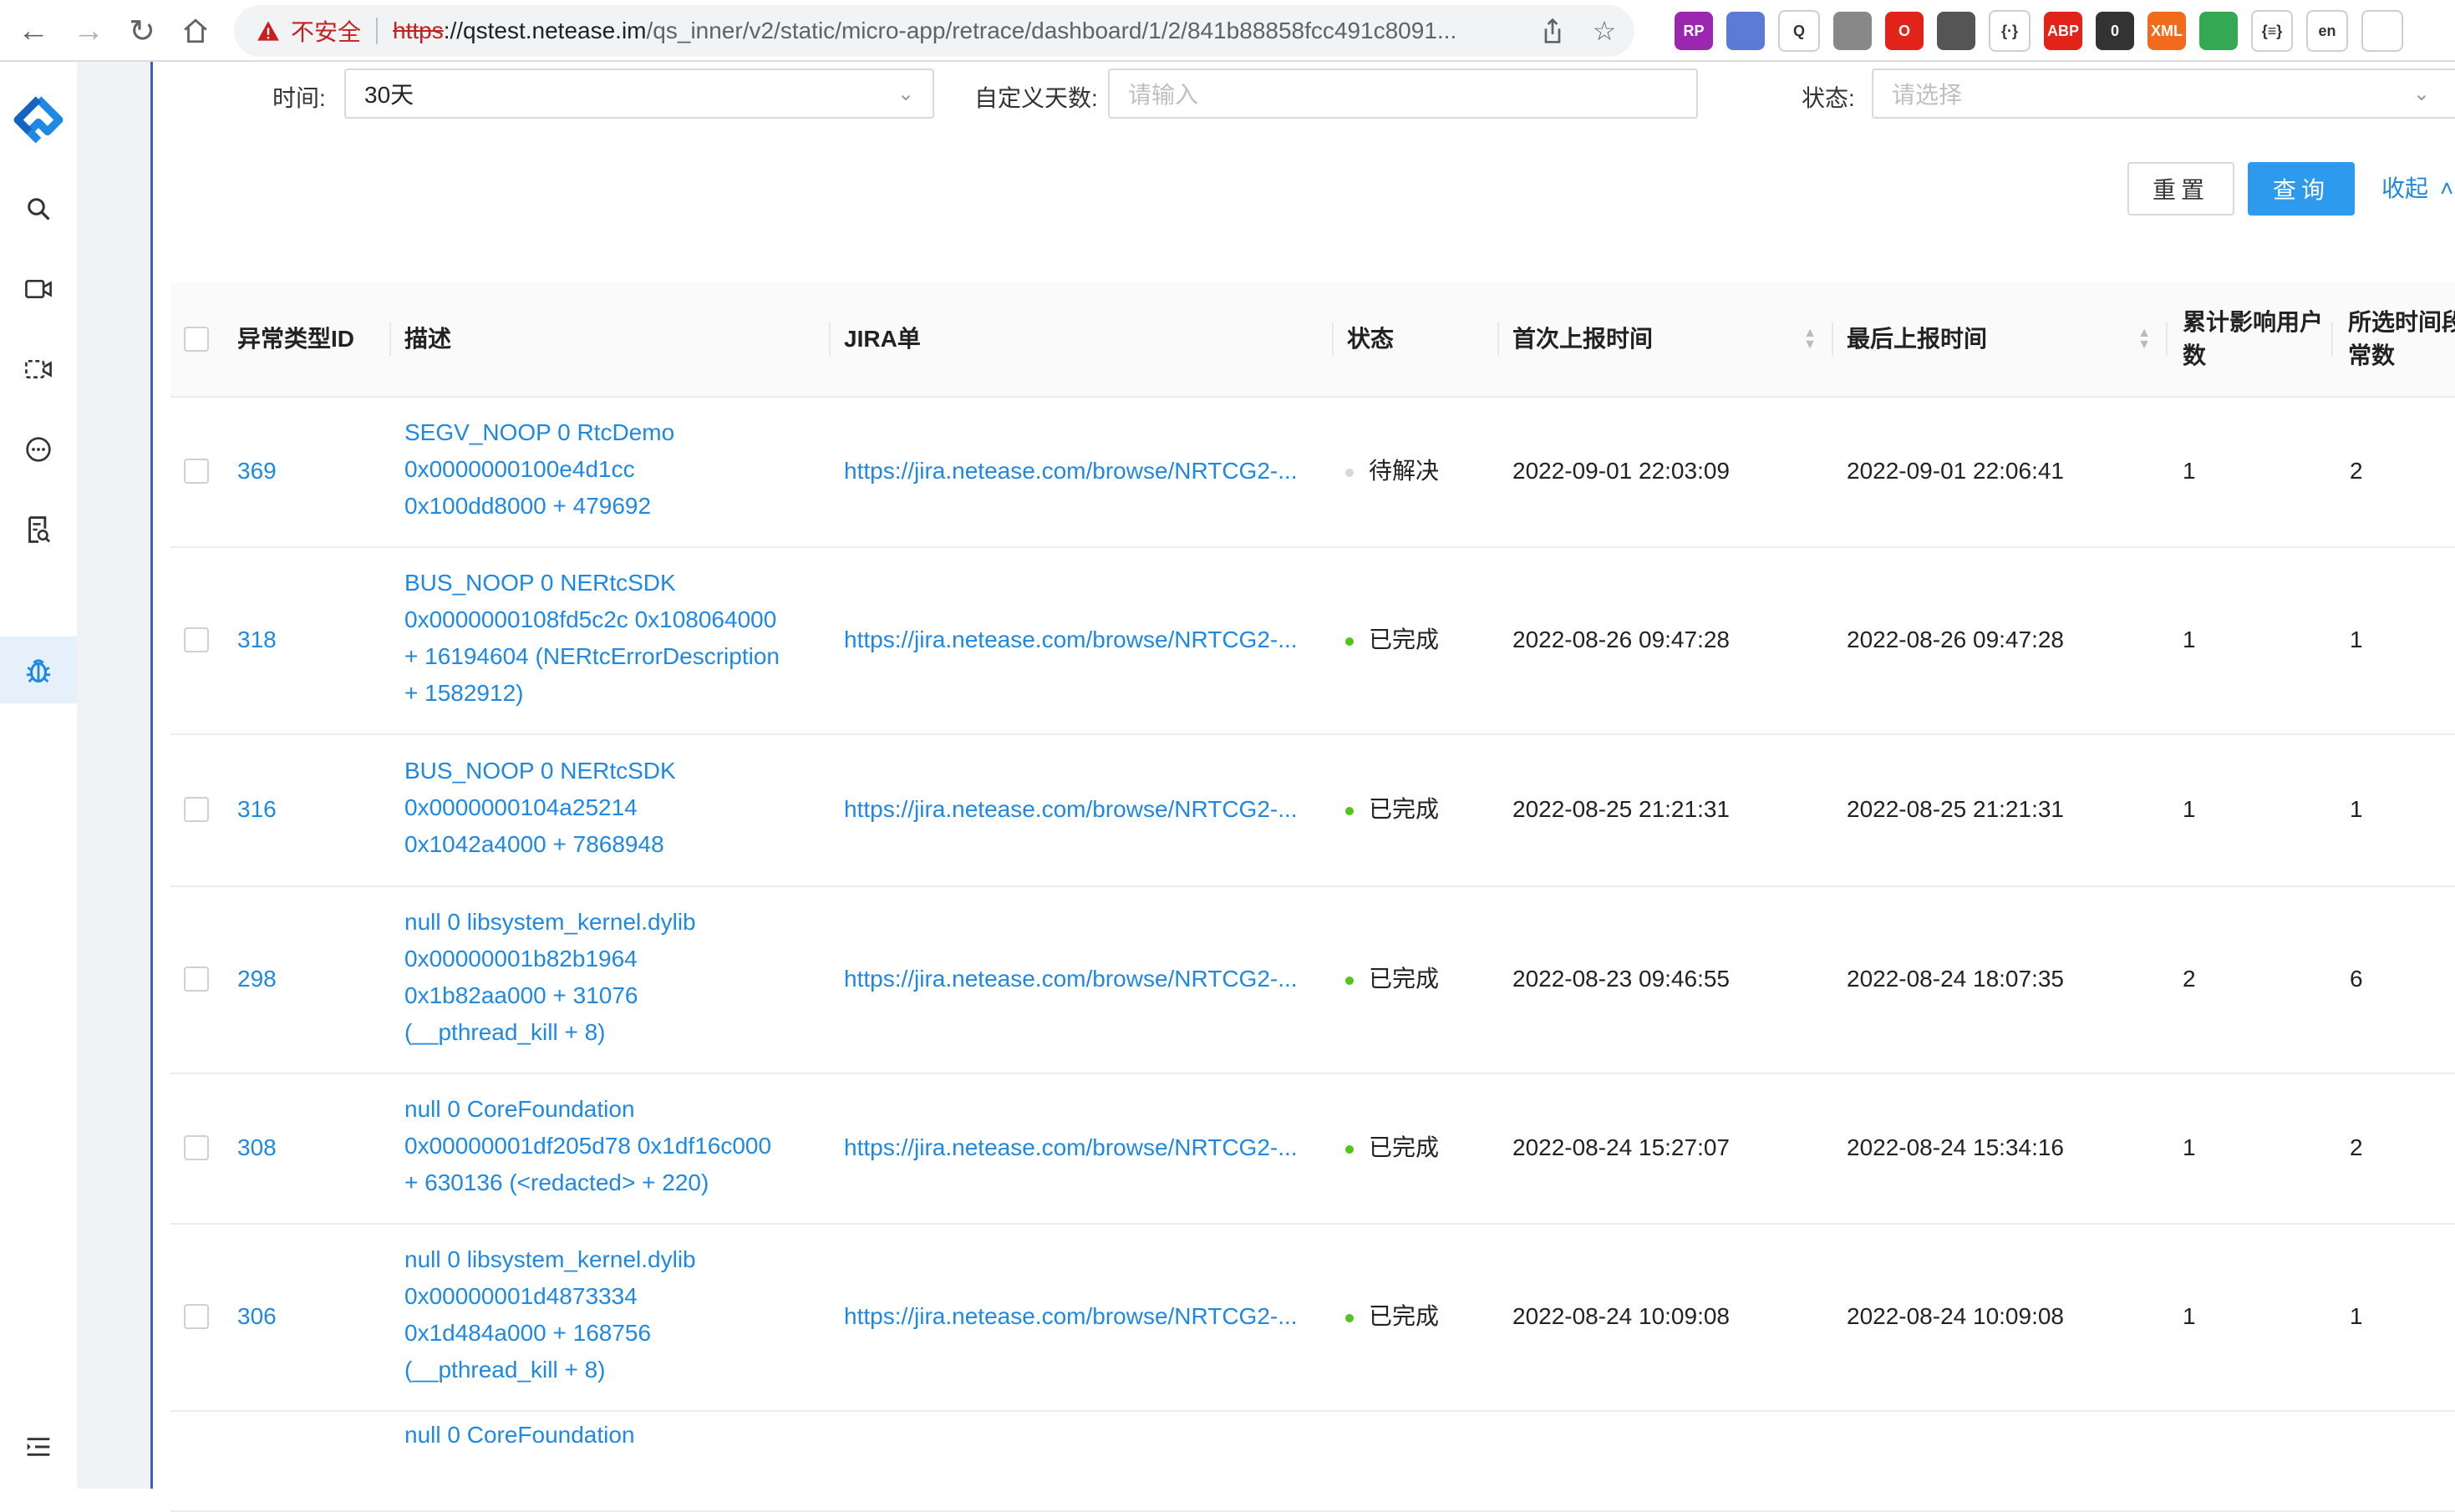 This screenshot has width=2455, height=1512. What do you see at coordinates (38, 369) in the screenshot?
I see `screen-record-icon` at bounding box center [38, 369].